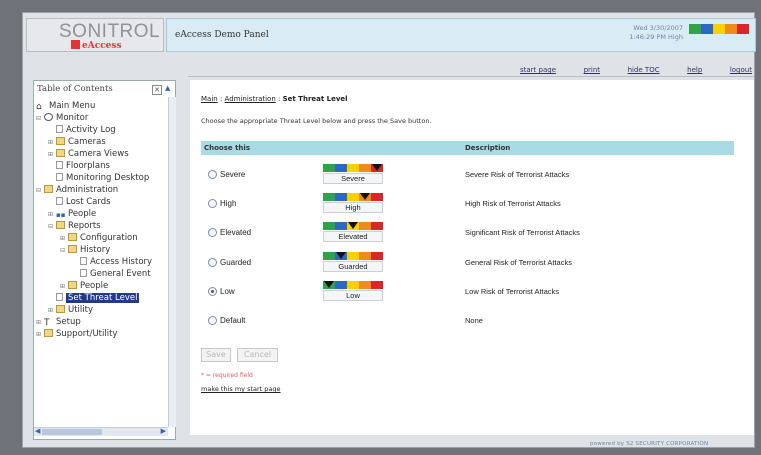 The image size is (761, 455). Describe the element at coordinates (102, 178) in the screenshot. I see `toc-item-monitoring-desktop: Monitoring Desktop` at that location.